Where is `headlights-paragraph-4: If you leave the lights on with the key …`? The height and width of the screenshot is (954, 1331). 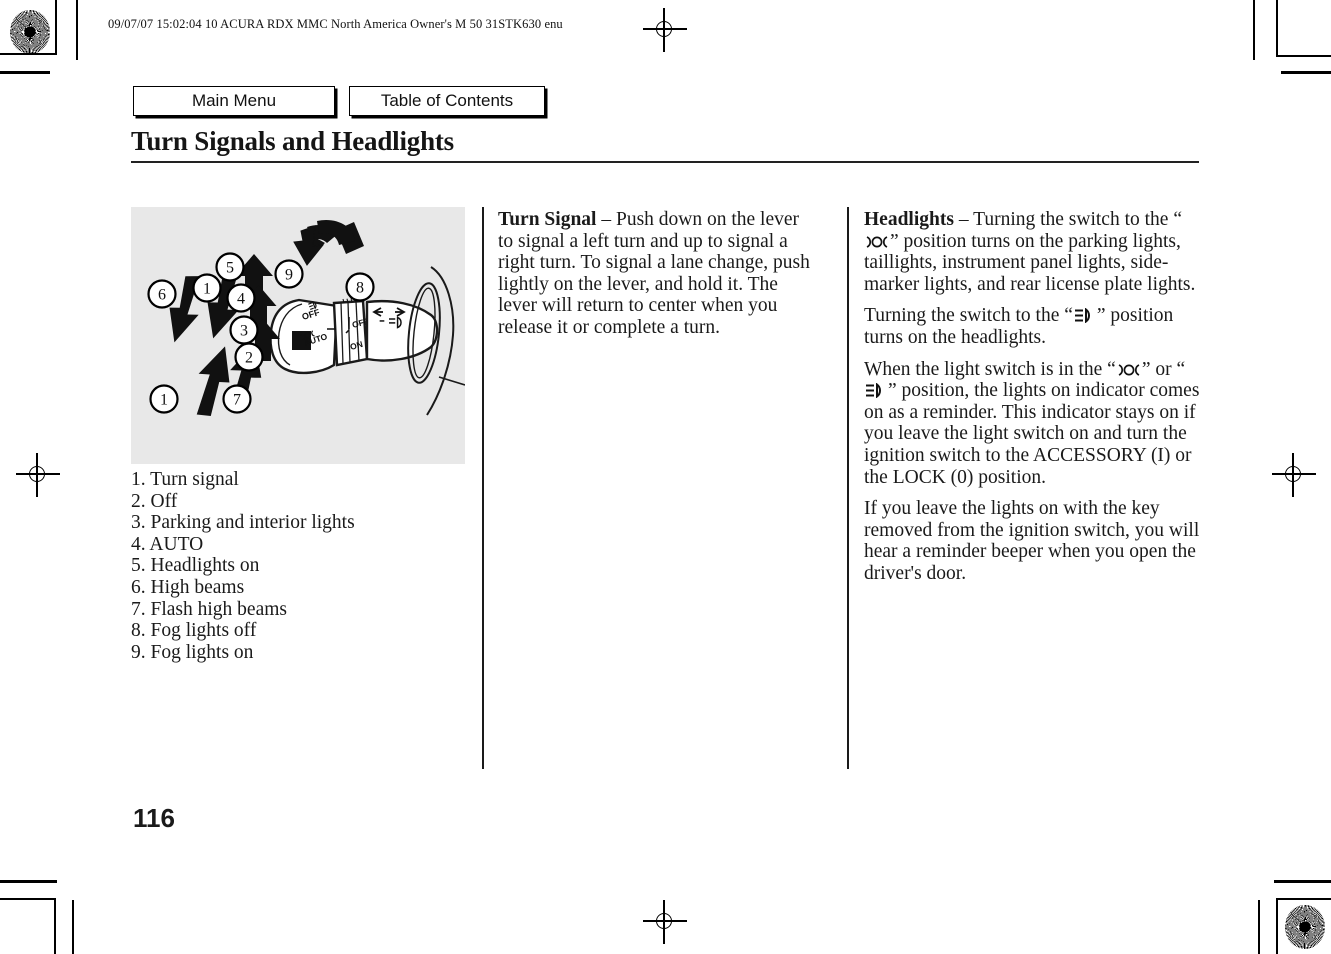 headlights-paragraph-4: If you leave the lights on with the key … is located at coordinates (1032, 541).